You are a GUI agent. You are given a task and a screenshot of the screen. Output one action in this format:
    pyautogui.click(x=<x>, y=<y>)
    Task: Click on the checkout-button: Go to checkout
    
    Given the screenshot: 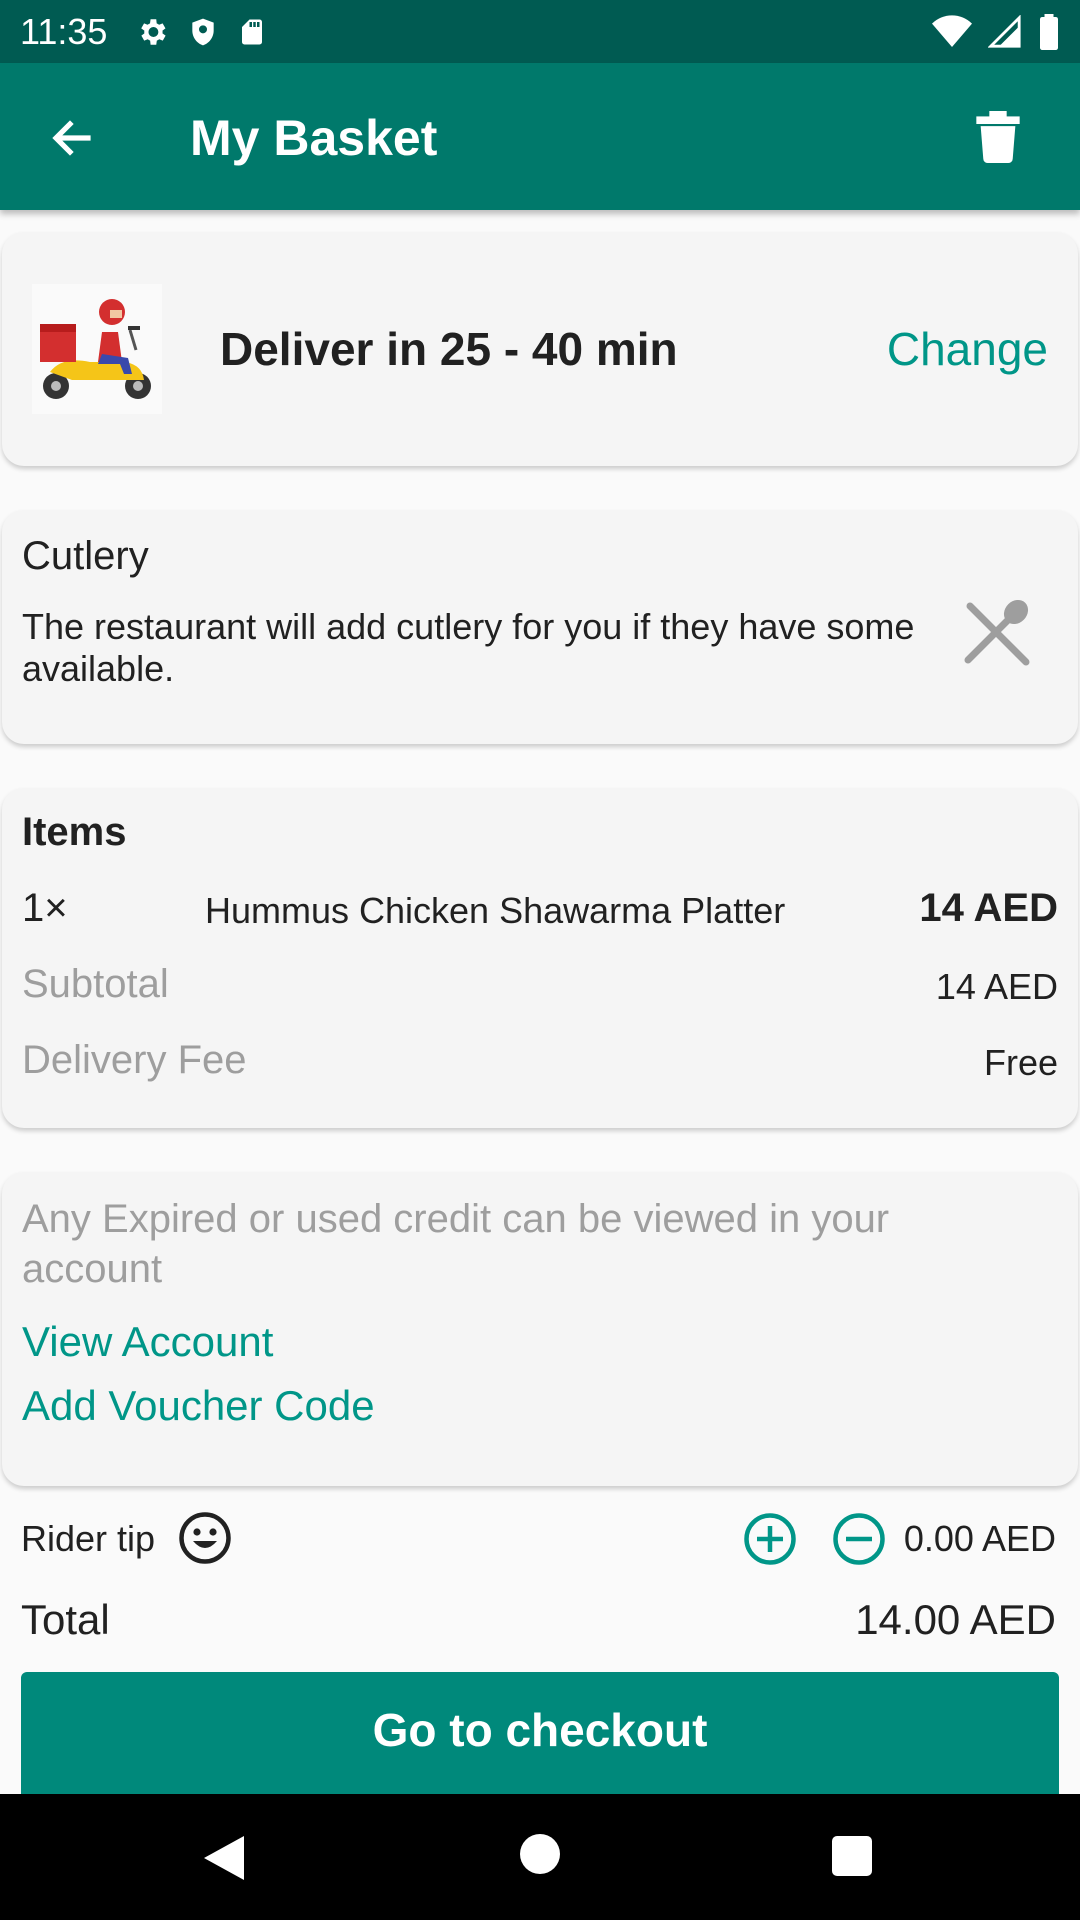 What is the action you would take?
    pyautogui.click(x=540, y=1737)
    